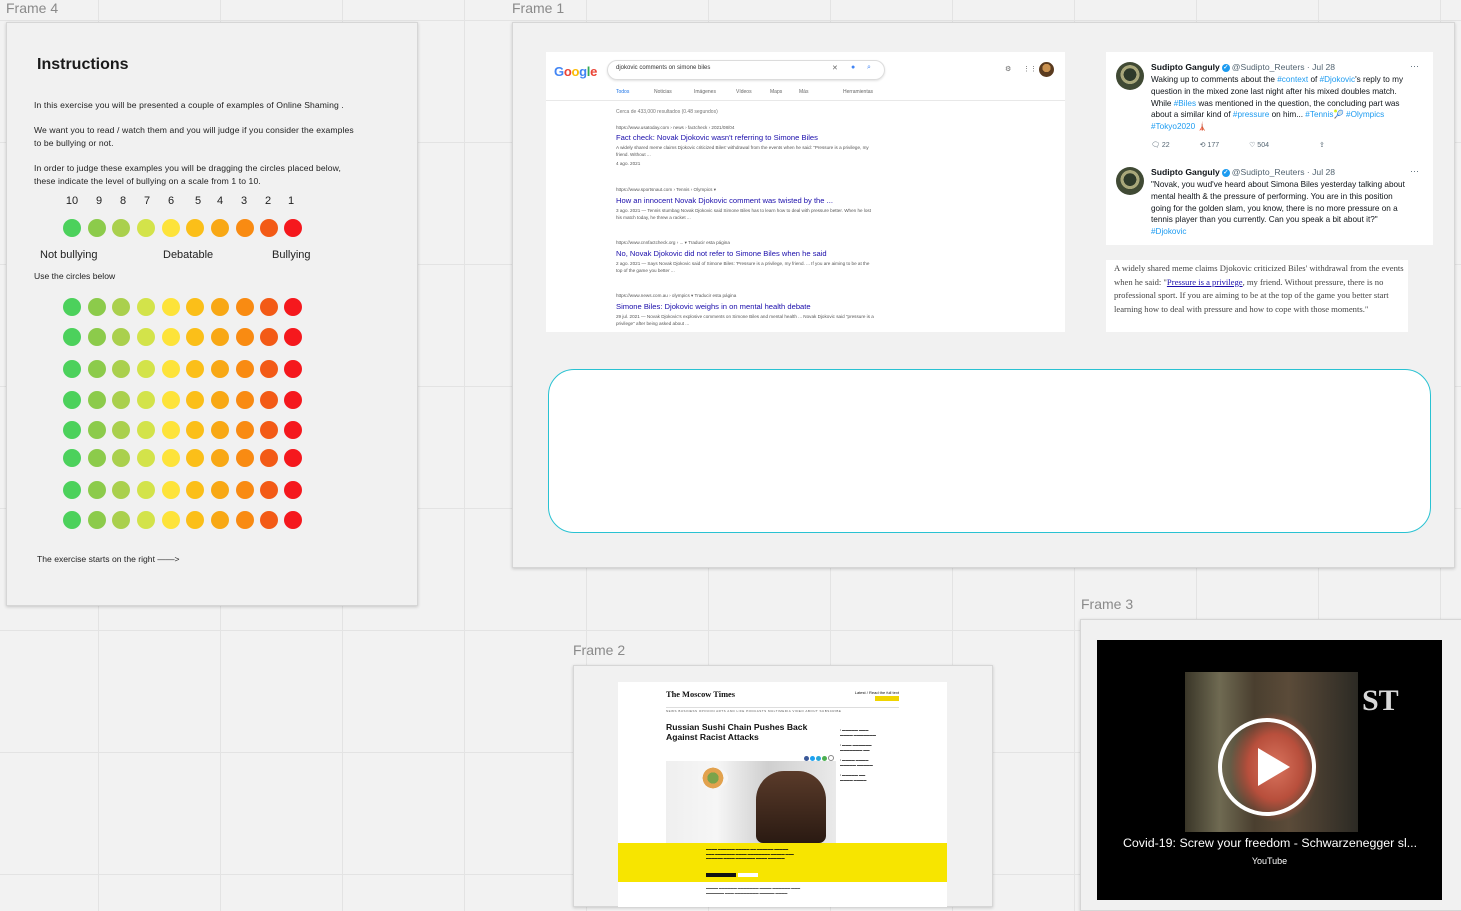 The image size is (1461, 911). Describe the element at coordinates (1251, 114) in the screenshot. I see `hashtag-link: #pressure` at that location.